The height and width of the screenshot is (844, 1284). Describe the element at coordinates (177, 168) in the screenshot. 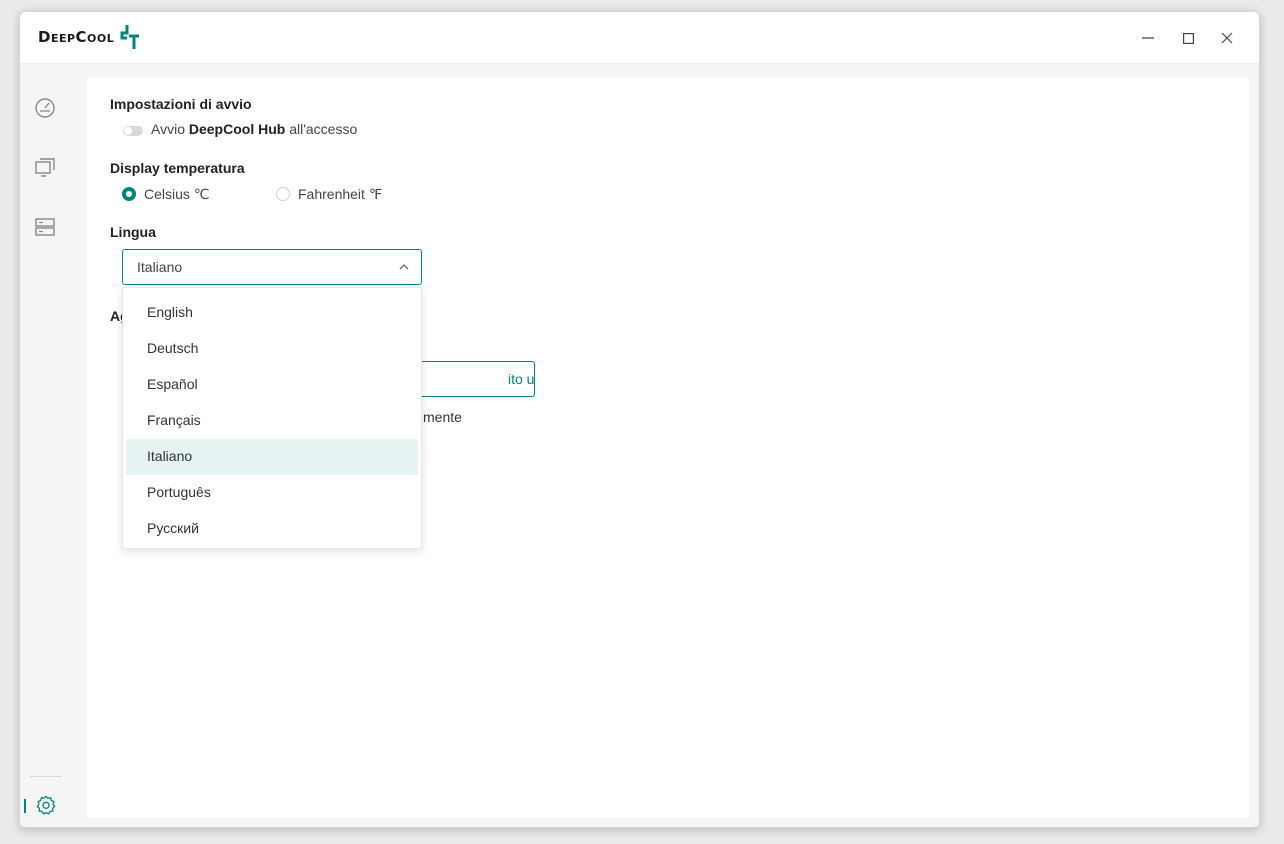

I see `temperature-display-title: Display temperatura` at that location.